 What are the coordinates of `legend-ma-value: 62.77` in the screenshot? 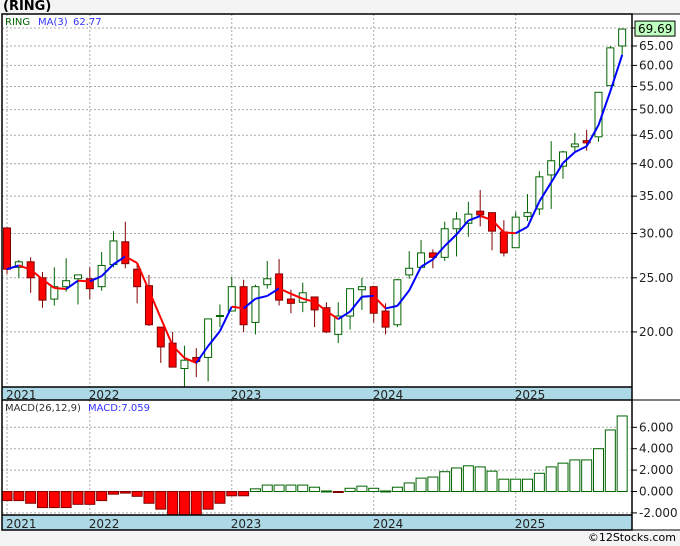 It's located at (87, 22).